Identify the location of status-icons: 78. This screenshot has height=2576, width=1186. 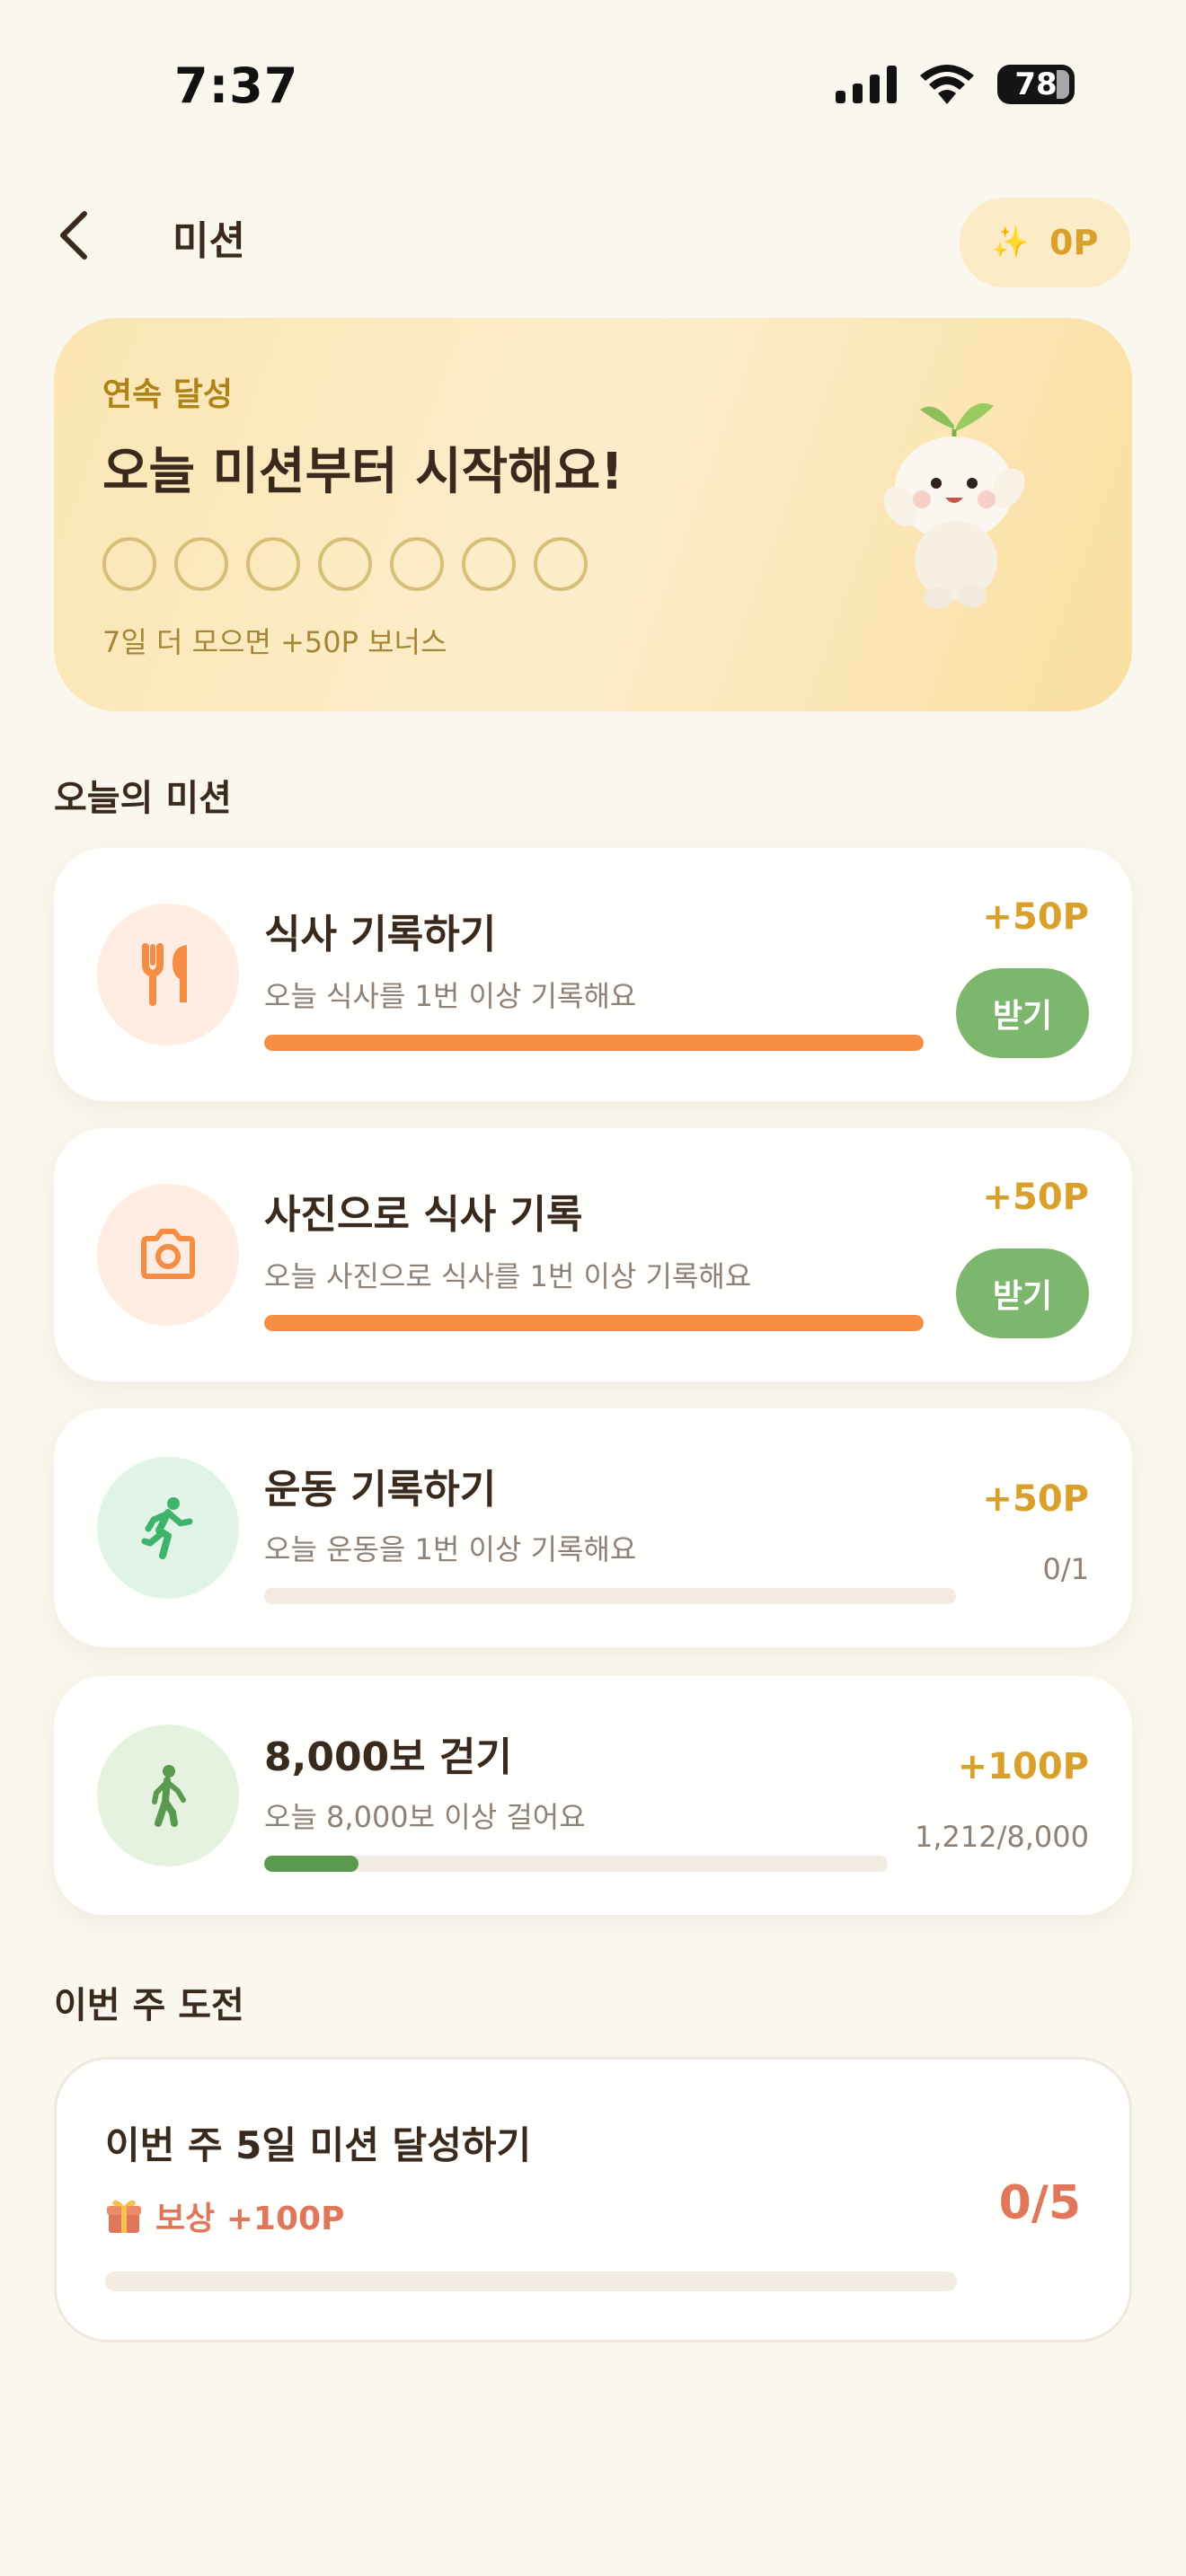
(955, 84).